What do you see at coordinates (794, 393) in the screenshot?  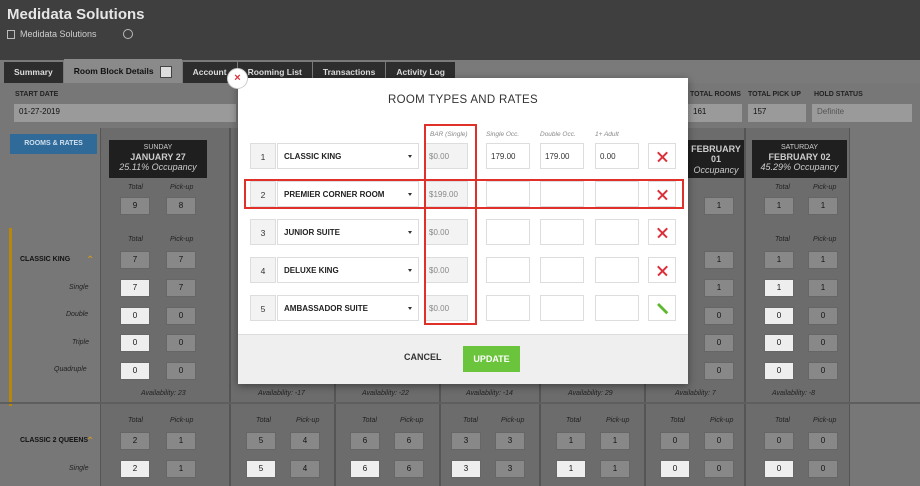 I see `availability-7: Availability: -8` at bounding box center [794, 393].